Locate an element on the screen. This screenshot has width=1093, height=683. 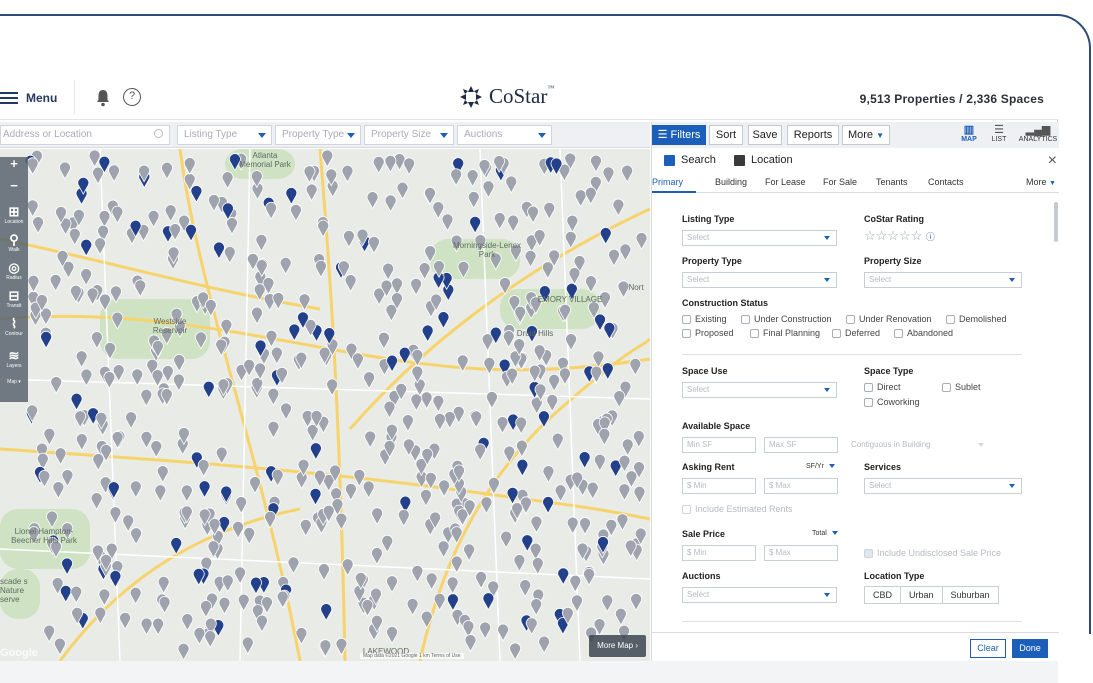
panel-scrollbar is located at coordinates (1056, 222).